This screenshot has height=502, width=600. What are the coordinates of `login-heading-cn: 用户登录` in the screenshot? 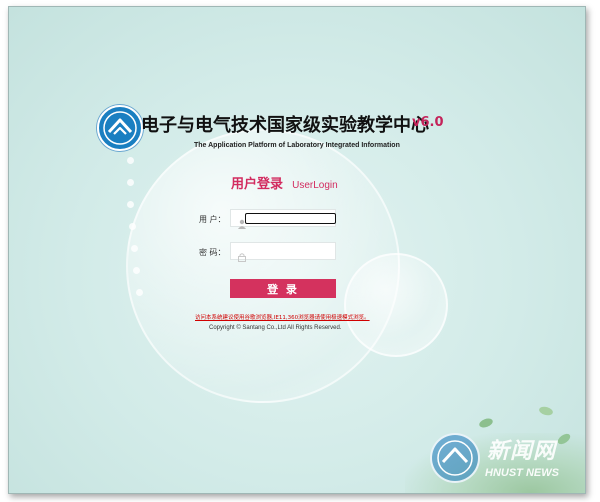 It's located at (257, 184).